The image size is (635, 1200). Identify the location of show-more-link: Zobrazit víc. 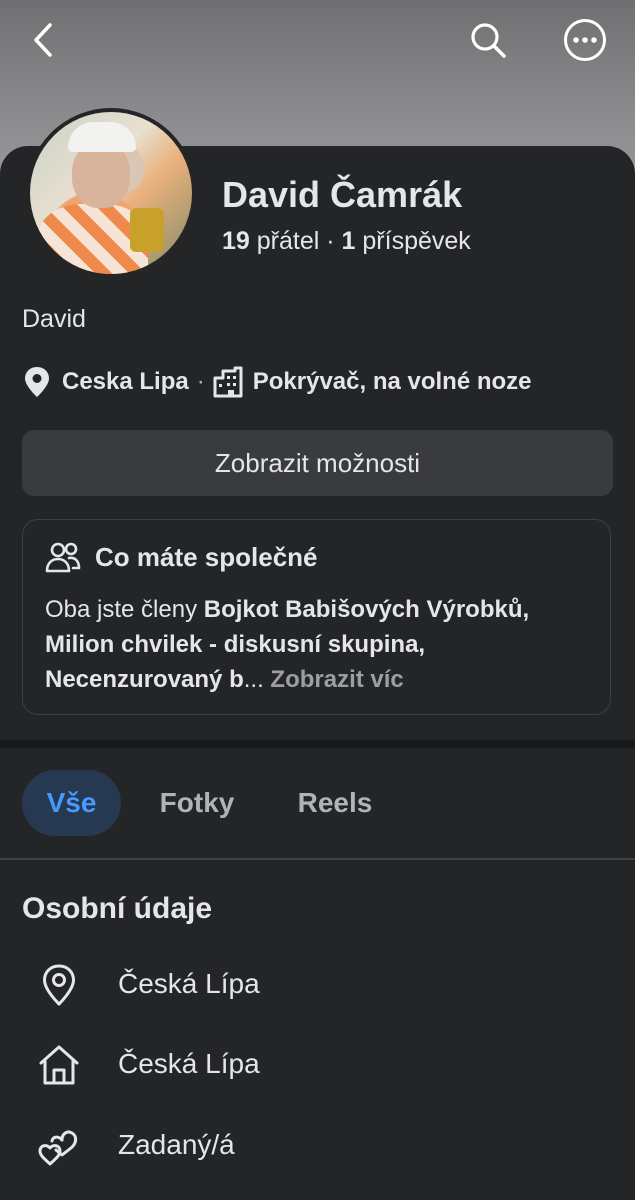
(336, 679).